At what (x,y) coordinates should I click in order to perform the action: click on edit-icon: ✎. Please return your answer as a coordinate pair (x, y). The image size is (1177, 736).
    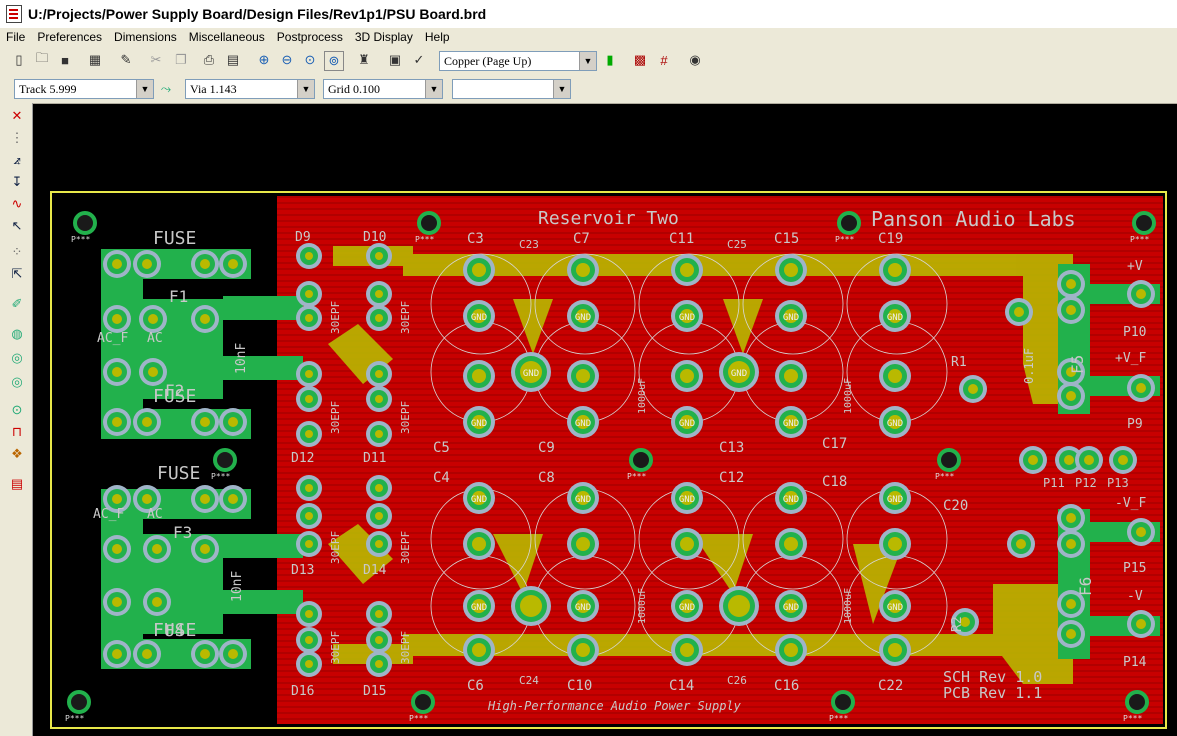
    Looking at the image, I should click on (126, 60).